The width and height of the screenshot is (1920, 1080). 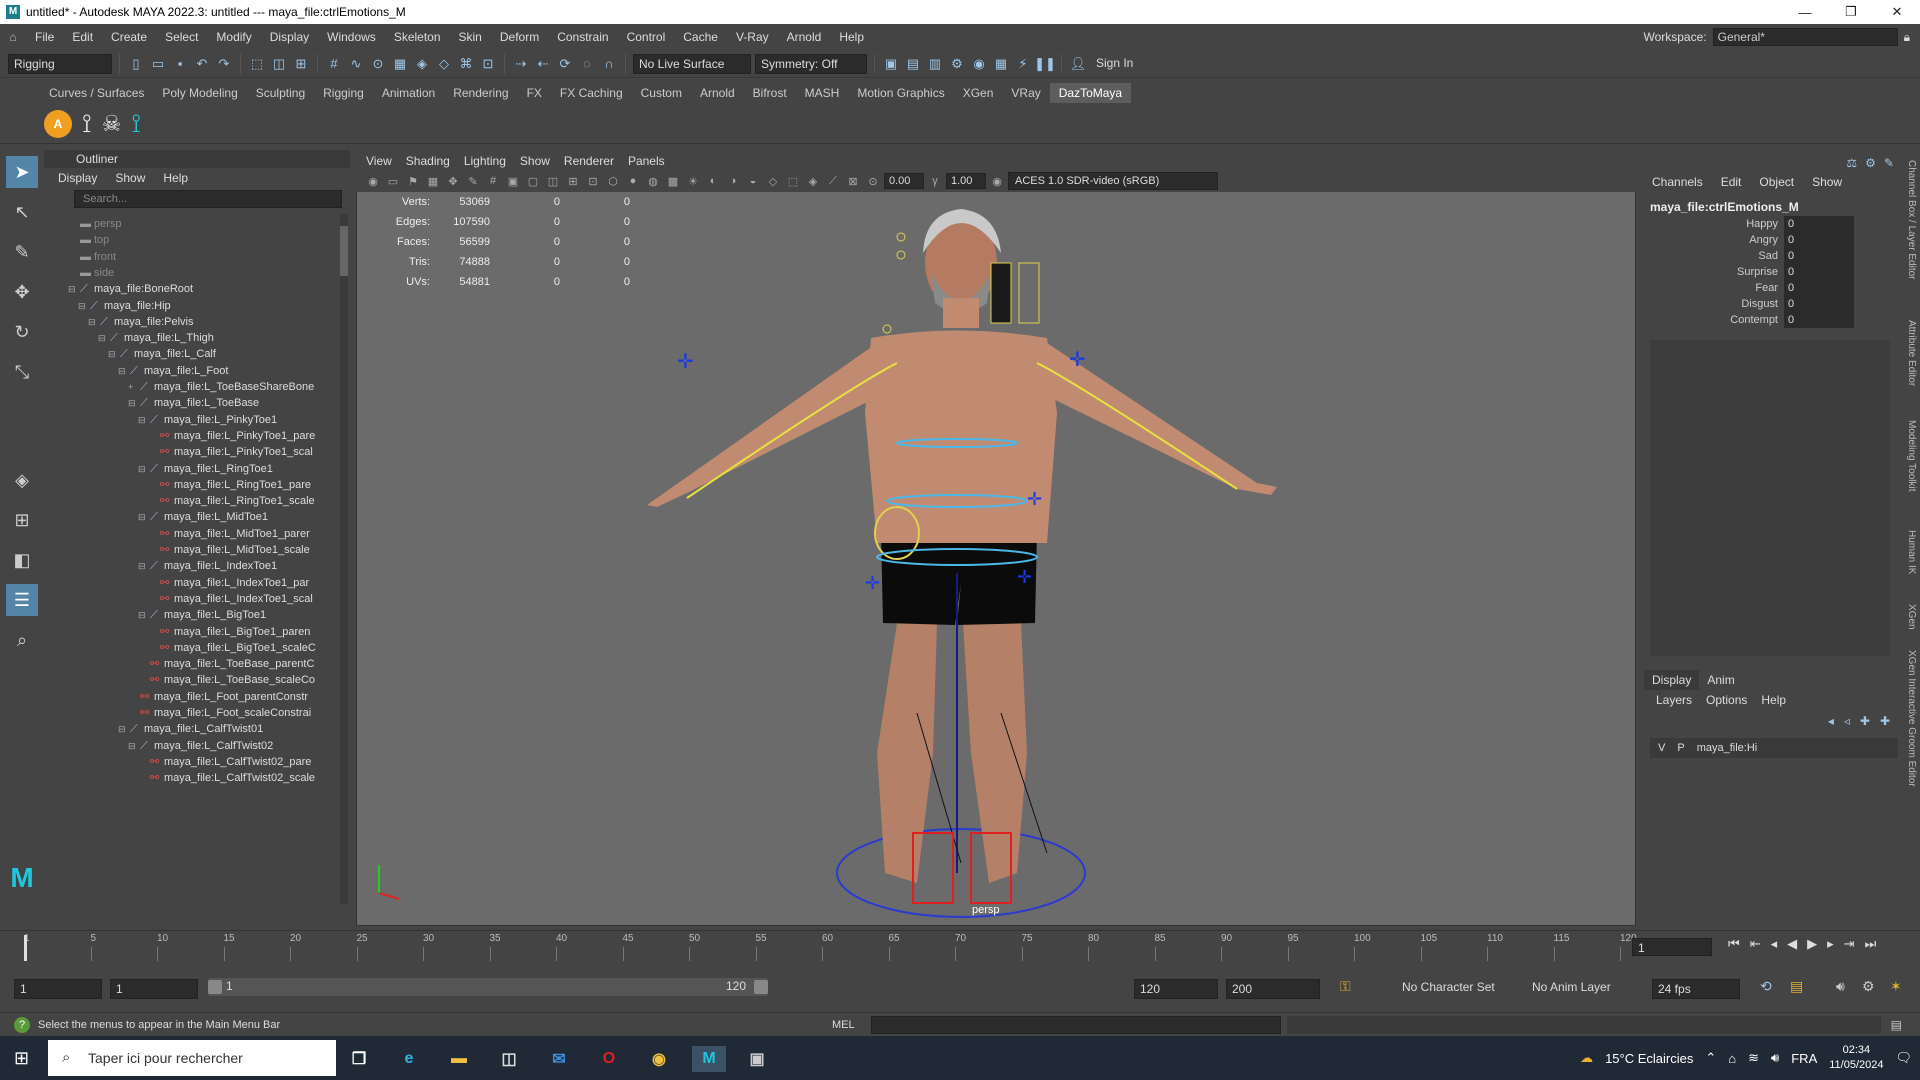 I want to click on snap-point-icon: ⊙, so click(x=378, y=64).